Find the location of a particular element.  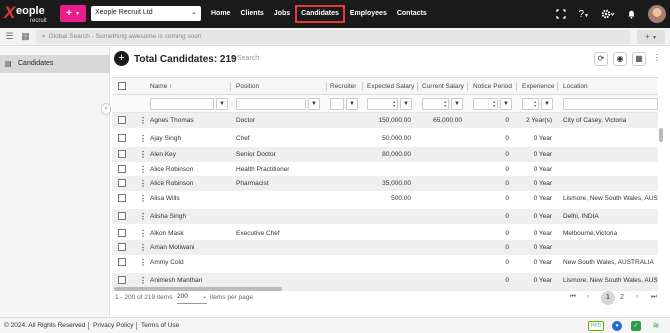

terms-of-use-link: Terms of Use is located at coordinates (160, 325).